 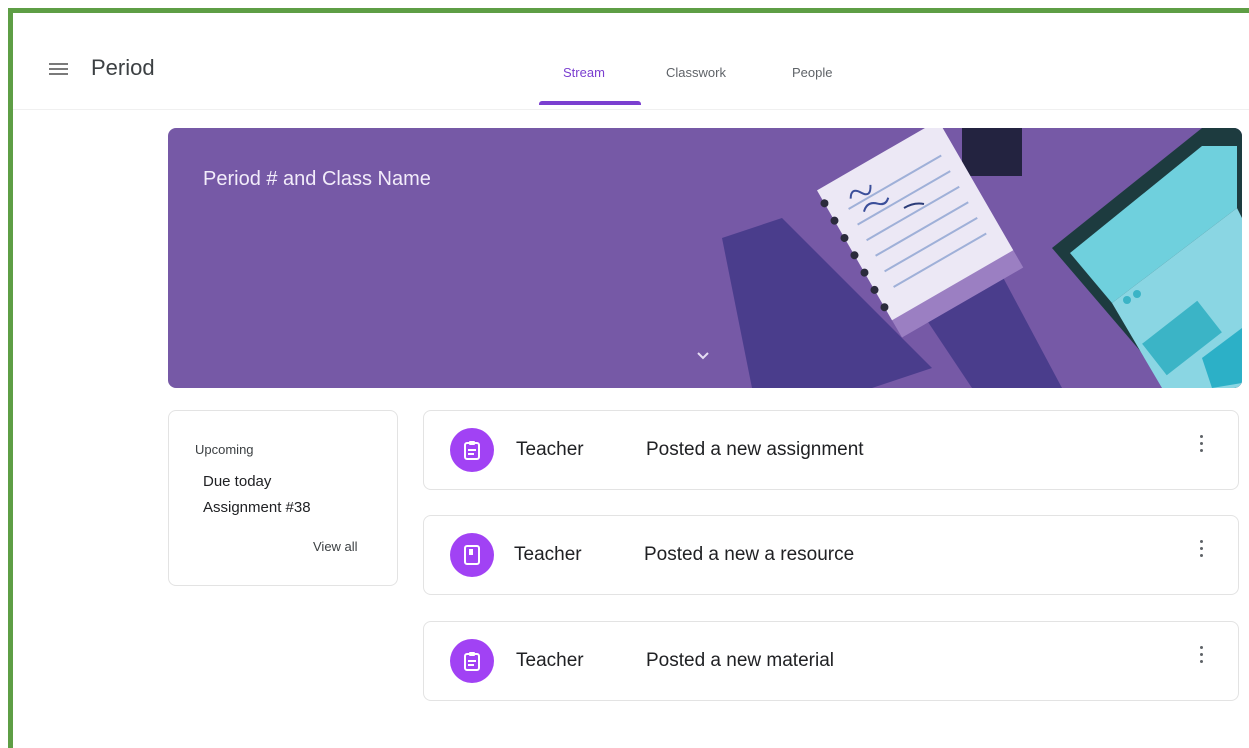 What do you see at coordinates (590, 103) in the screenshot?
I see `active-tab-indicator` at bounding box center [590, 103].